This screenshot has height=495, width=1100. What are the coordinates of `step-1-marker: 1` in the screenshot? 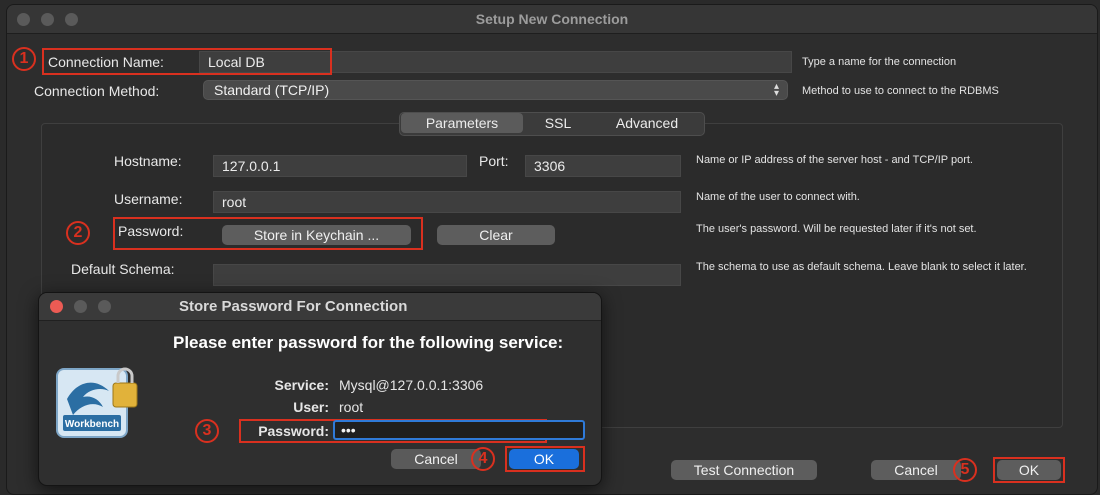 It's located at (24, 59).